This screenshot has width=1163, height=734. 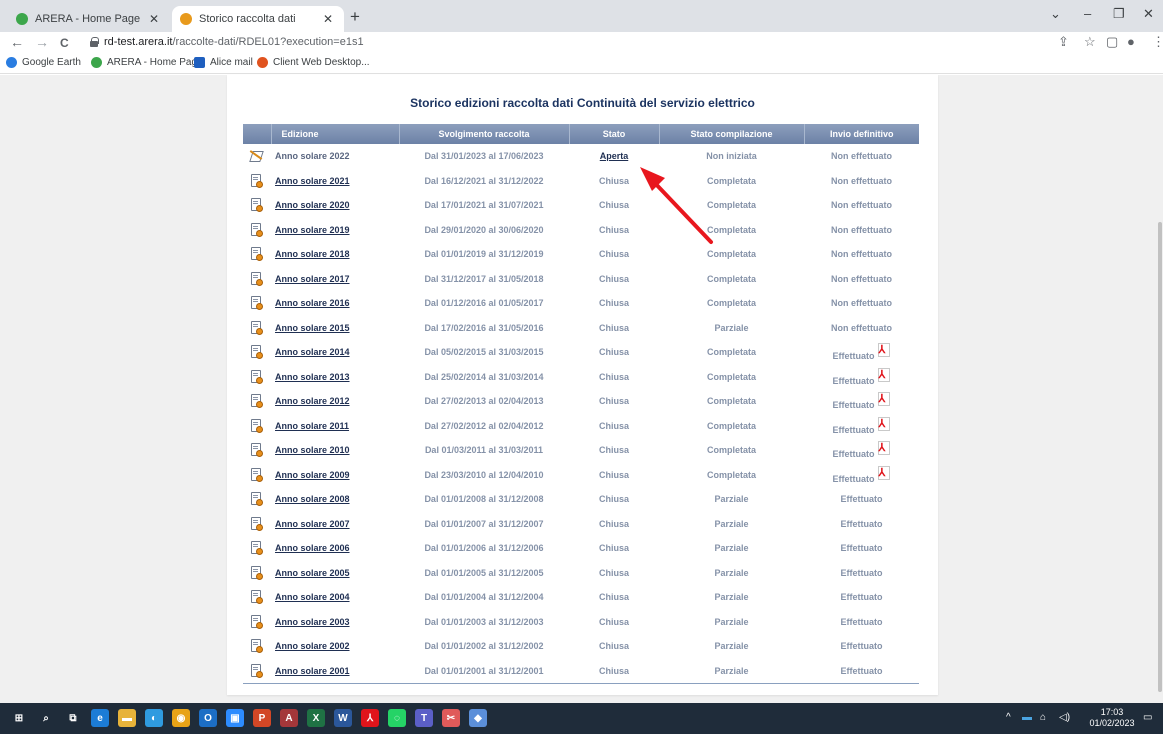 What do you see at coordinates (312, 548) in the screenshot?
I see `edition-link: Anno solare 2006` at bounding box center [312, 548].